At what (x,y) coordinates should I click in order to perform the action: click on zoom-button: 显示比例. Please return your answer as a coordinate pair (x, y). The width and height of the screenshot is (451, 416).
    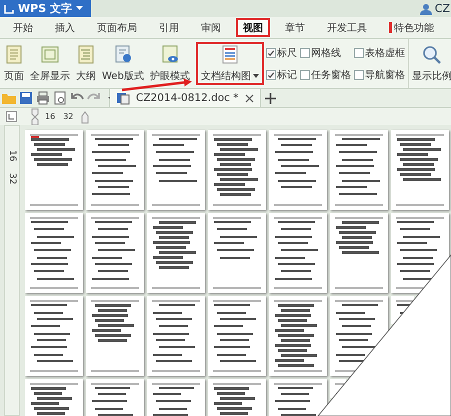
    Looking at the image, I should click on (429, 63).